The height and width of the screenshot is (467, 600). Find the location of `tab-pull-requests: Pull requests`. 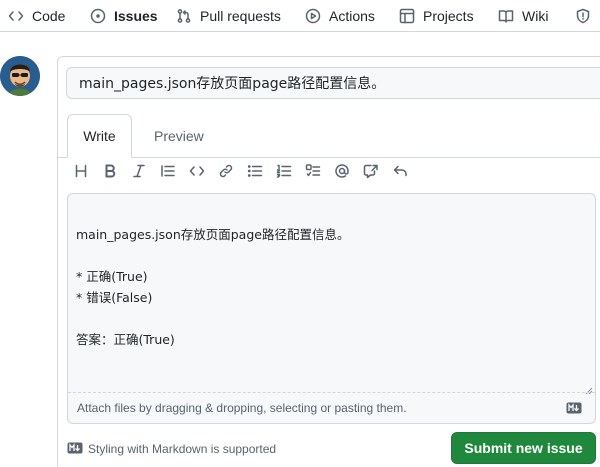

tab-pull-requests: Pull requests is located at coordinates (228, 15).